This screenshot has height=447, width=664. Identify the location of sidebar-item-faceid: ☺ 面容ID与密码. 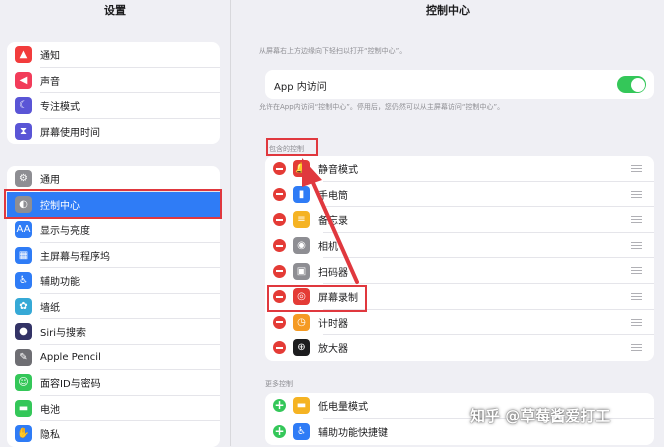
(113, 383).